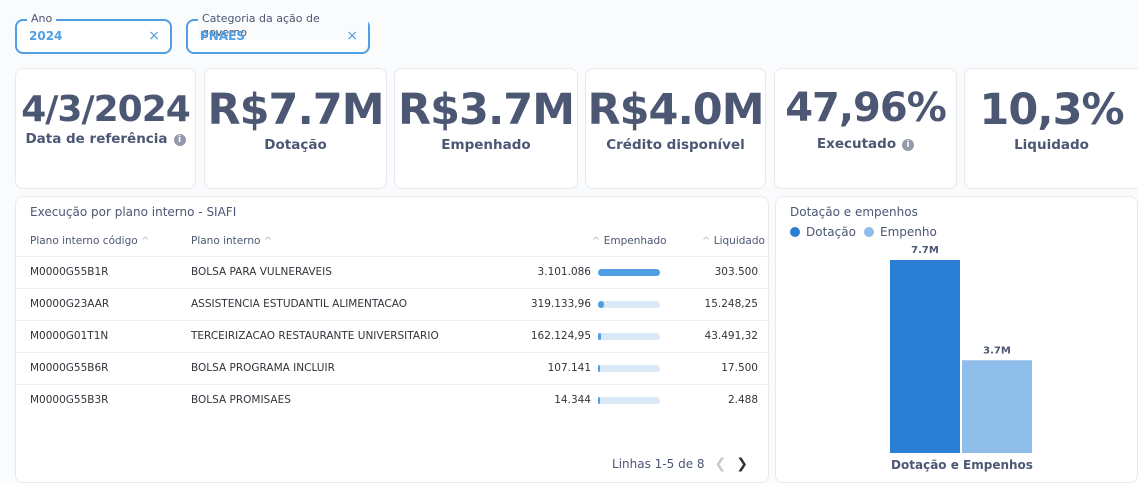  I want to click on kpi-dotacao: R$7.7M Dotação, so click(295, 128).